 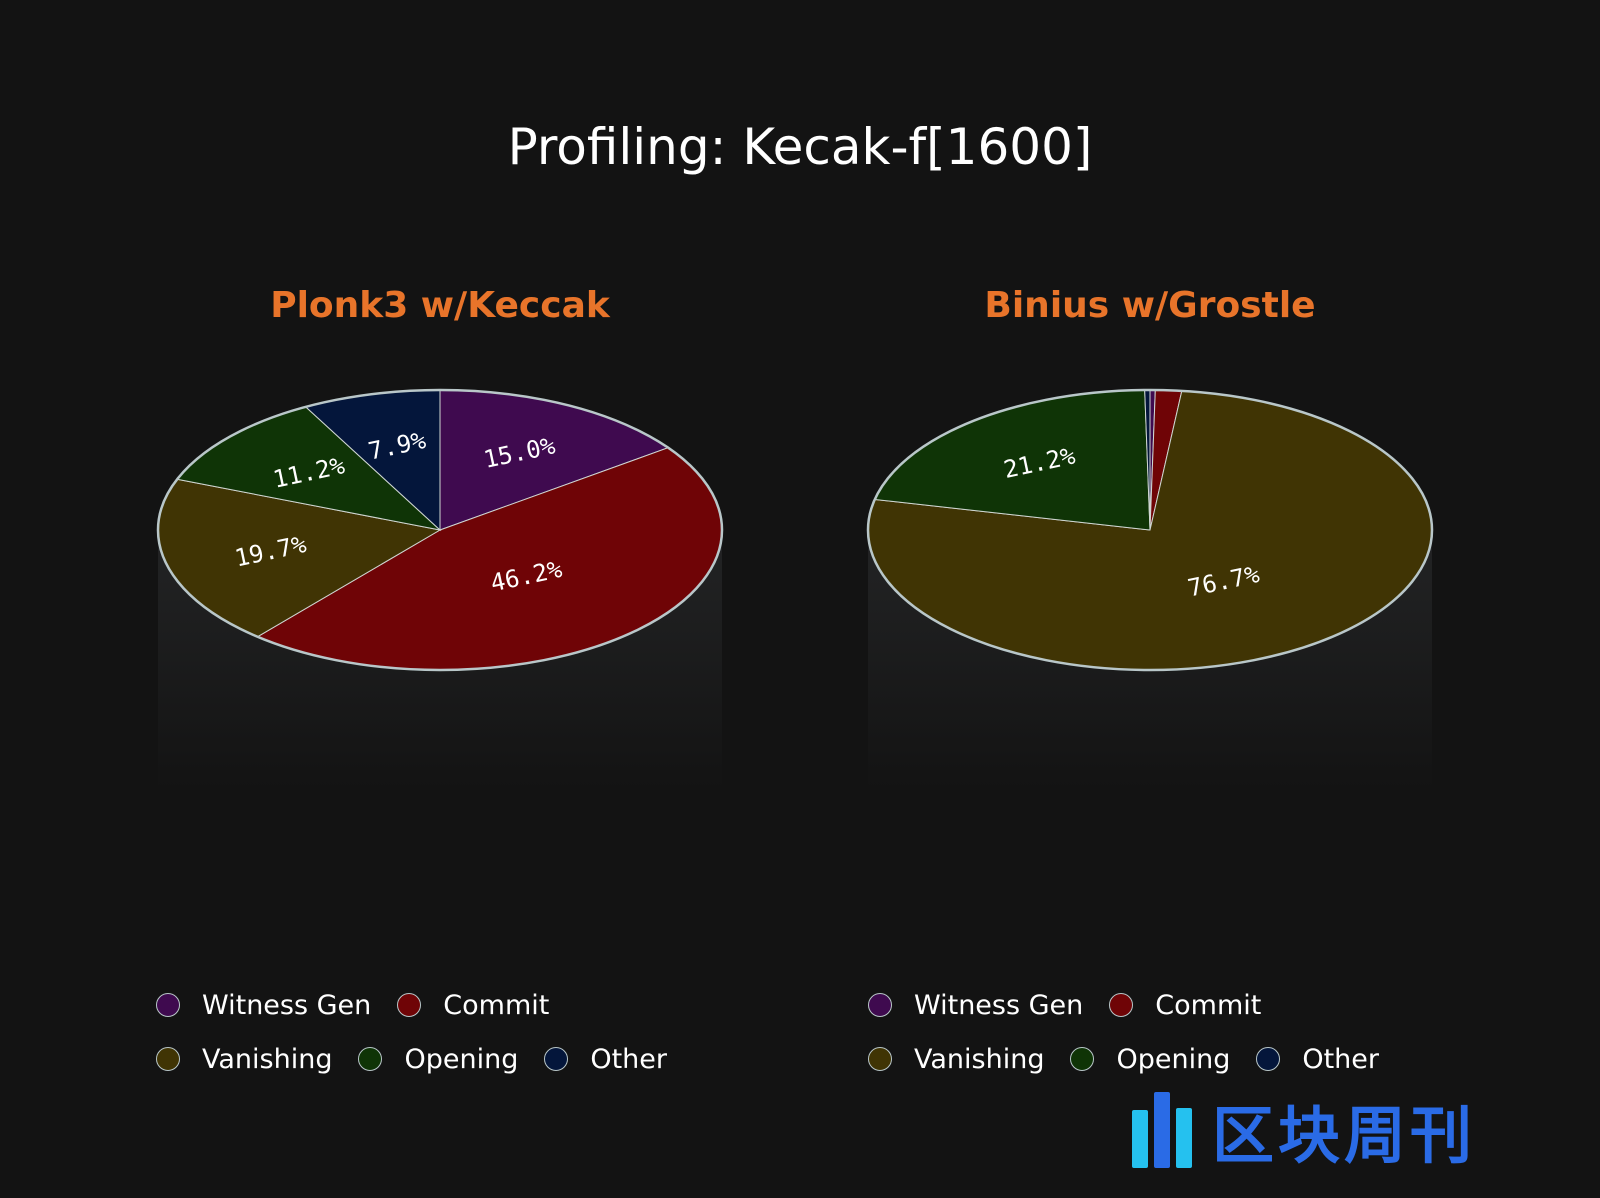 What do you see at coordinates (1344, 1135) in the screenshot?
I see `watermark-text: 区块周刊` at bounding box center [1344, 1135].